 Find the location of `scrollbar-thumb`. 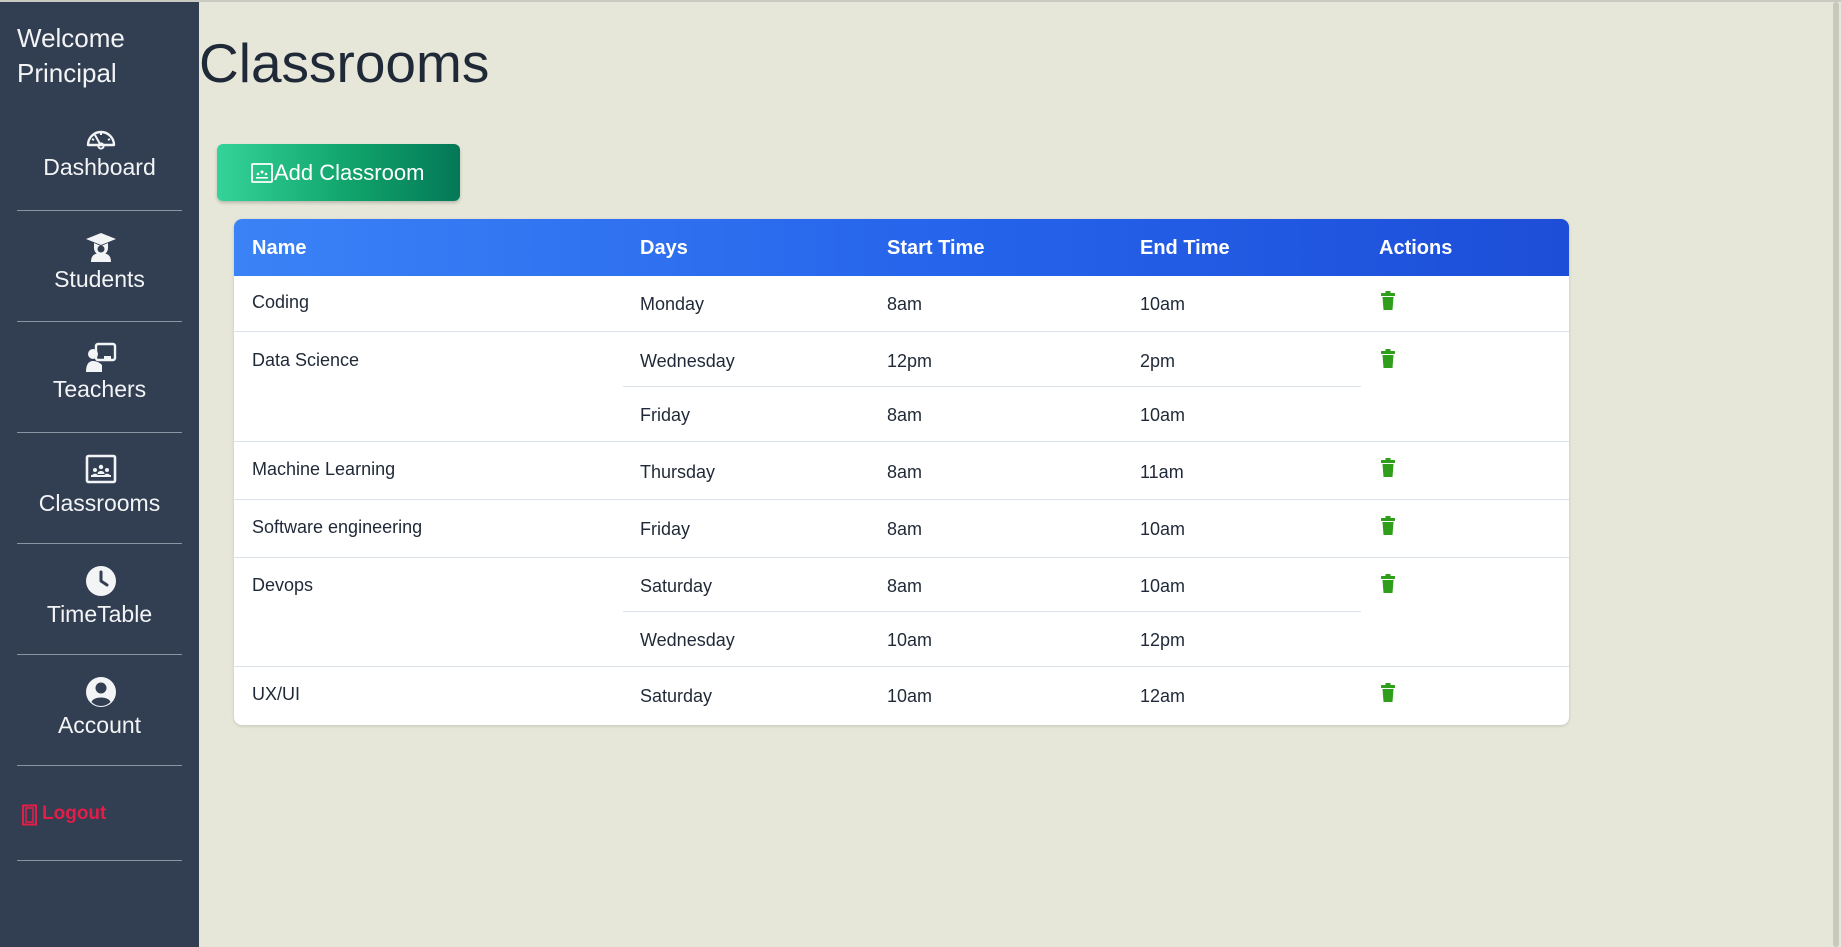

scrollbar-thumb is located at coordinates (1836, 474).